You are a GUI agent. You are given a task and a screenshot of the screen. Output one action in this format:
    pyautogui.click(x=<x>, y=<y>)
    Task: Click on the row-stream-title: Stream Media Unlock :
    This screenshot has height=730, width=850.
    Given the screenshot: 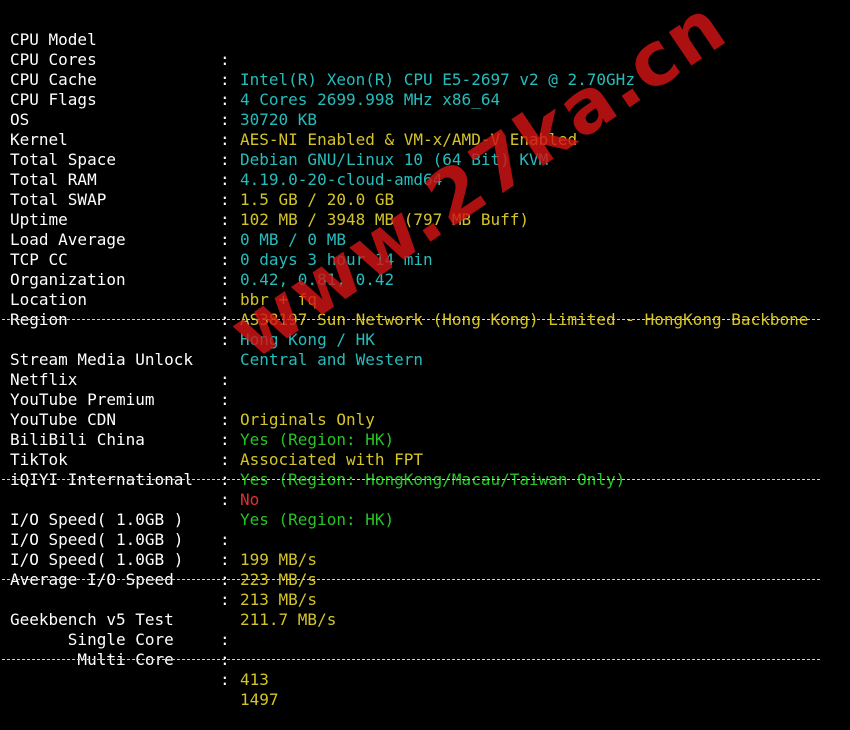 What is the action you would take?
    pyautogui.click(x=425, y=359)
    